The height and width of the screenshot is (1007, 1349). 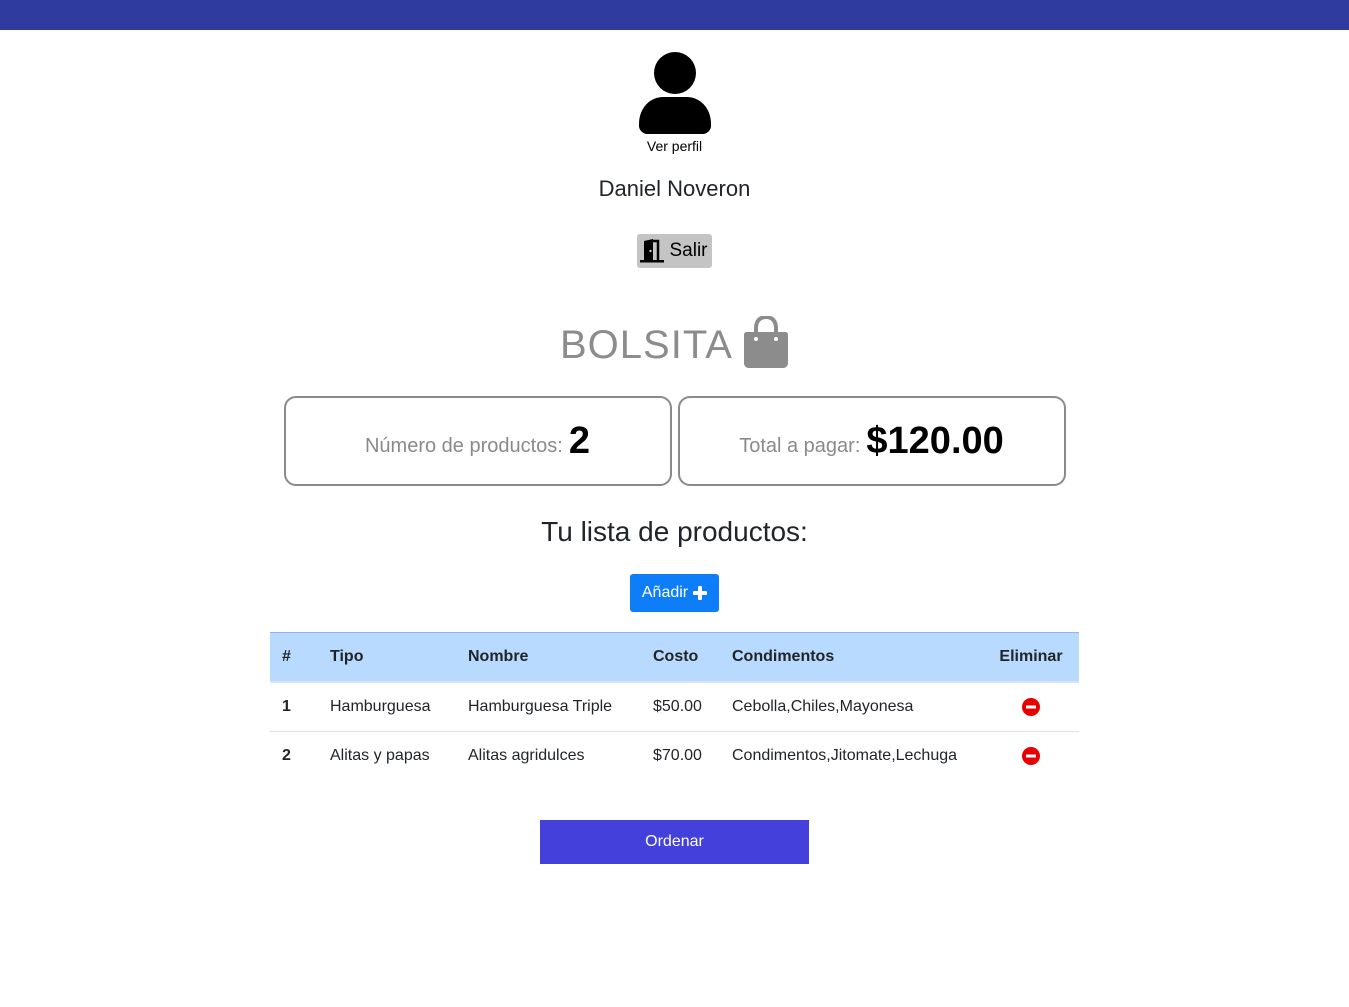 I want to click on bag-title: BOLSITA, so click(x=674, y=342).